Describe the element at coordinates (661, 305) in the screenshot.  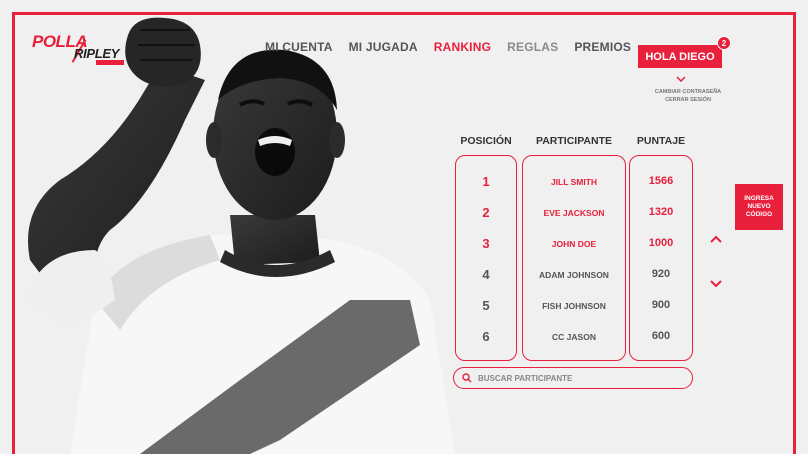
I see `participant-score: 900` at that location.